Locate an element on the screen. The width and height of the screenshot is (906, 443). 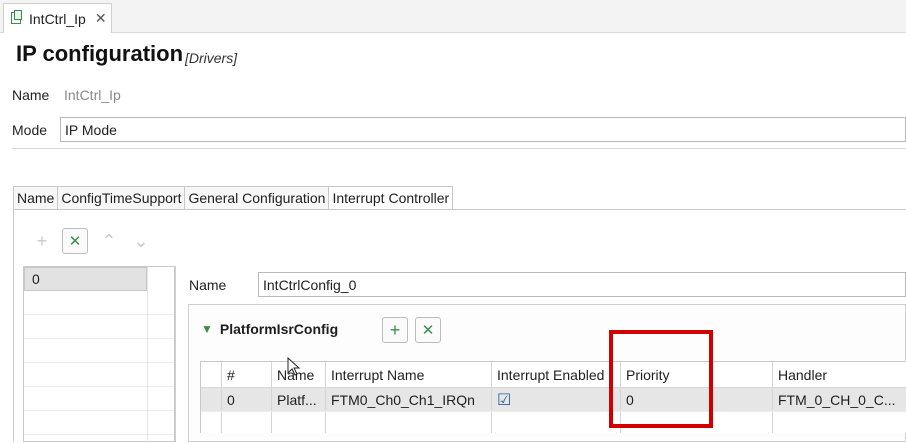
name-label: Name is located at coordinates (31, 95).